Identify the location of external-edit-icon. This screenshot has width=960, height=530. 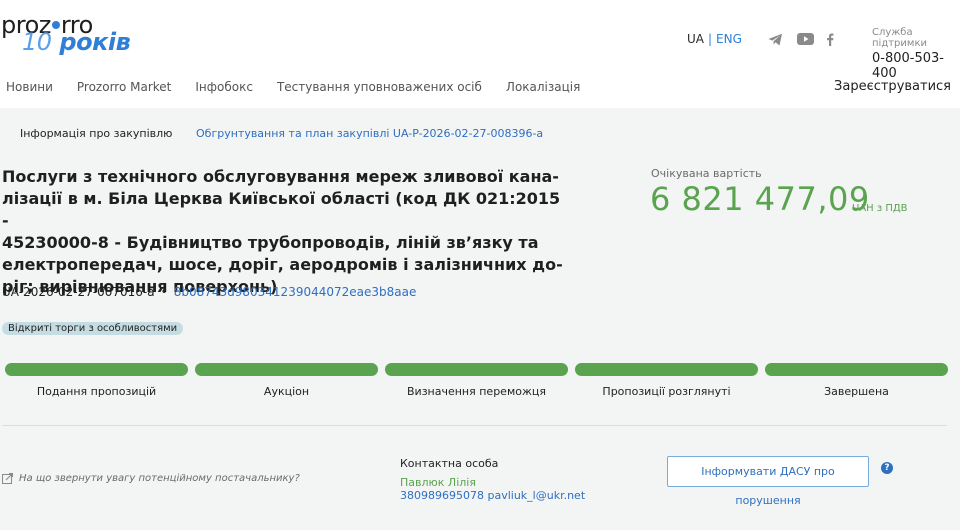
(7, 478).